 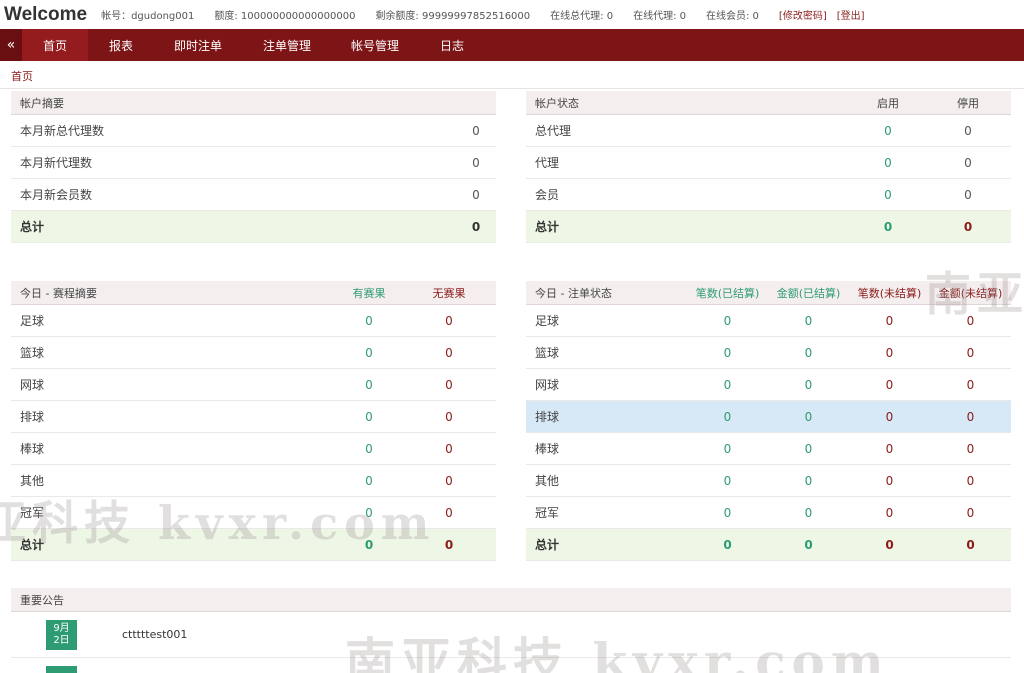 What do you see at coordinates (768, 321) in the screenshot?
I see `table-row: 足球 0 0 0 0` at bounding box center [768, 321].